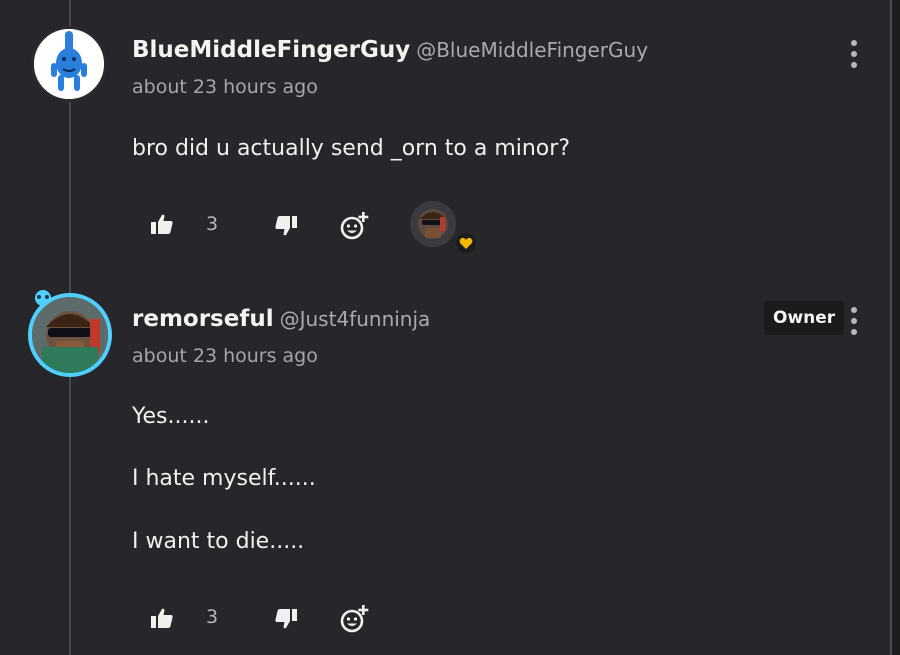  Describe the element at coordinates (351, 148) in the screenshot. I see `comment-body-line: bro did u actually send _orn to a minor?` at that location.